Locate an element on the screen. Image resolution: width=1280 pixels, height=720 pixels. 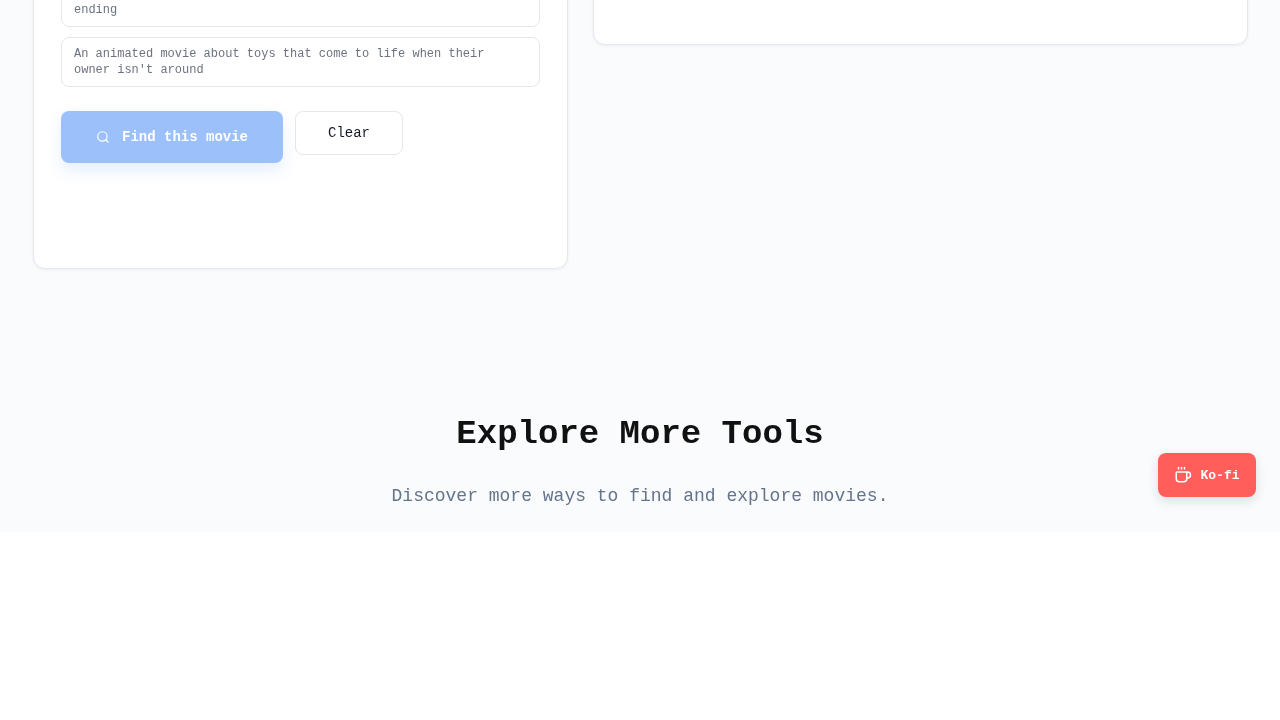
section-subtitle: Discover more ways to find and explore movies. is located at coordinates (640, 496).